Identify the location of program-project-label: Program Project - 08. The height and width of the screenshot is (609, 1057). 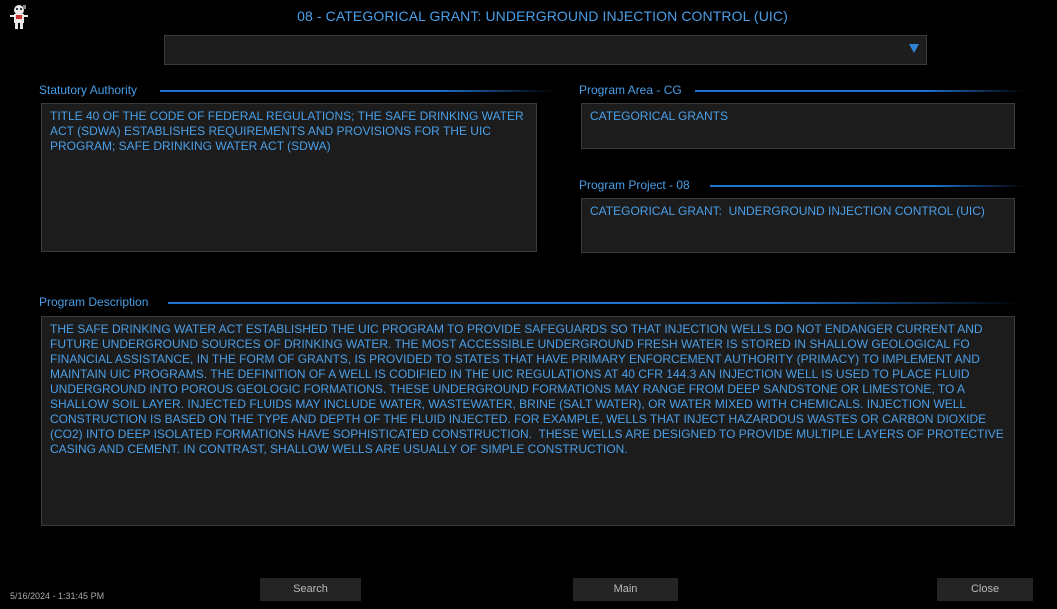
(634, 185).